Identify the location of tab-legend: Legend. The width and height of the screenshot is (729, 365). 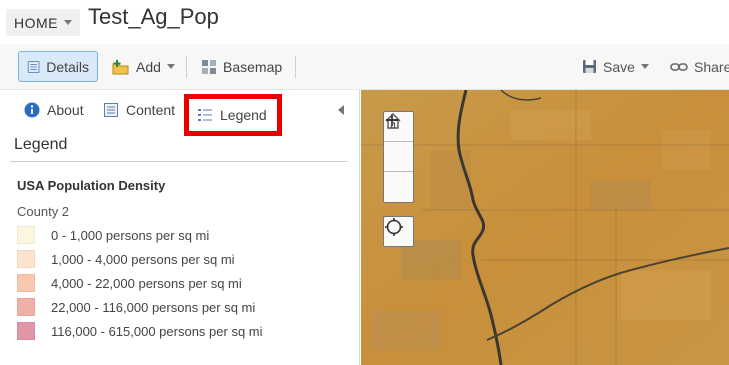
(233, 115).